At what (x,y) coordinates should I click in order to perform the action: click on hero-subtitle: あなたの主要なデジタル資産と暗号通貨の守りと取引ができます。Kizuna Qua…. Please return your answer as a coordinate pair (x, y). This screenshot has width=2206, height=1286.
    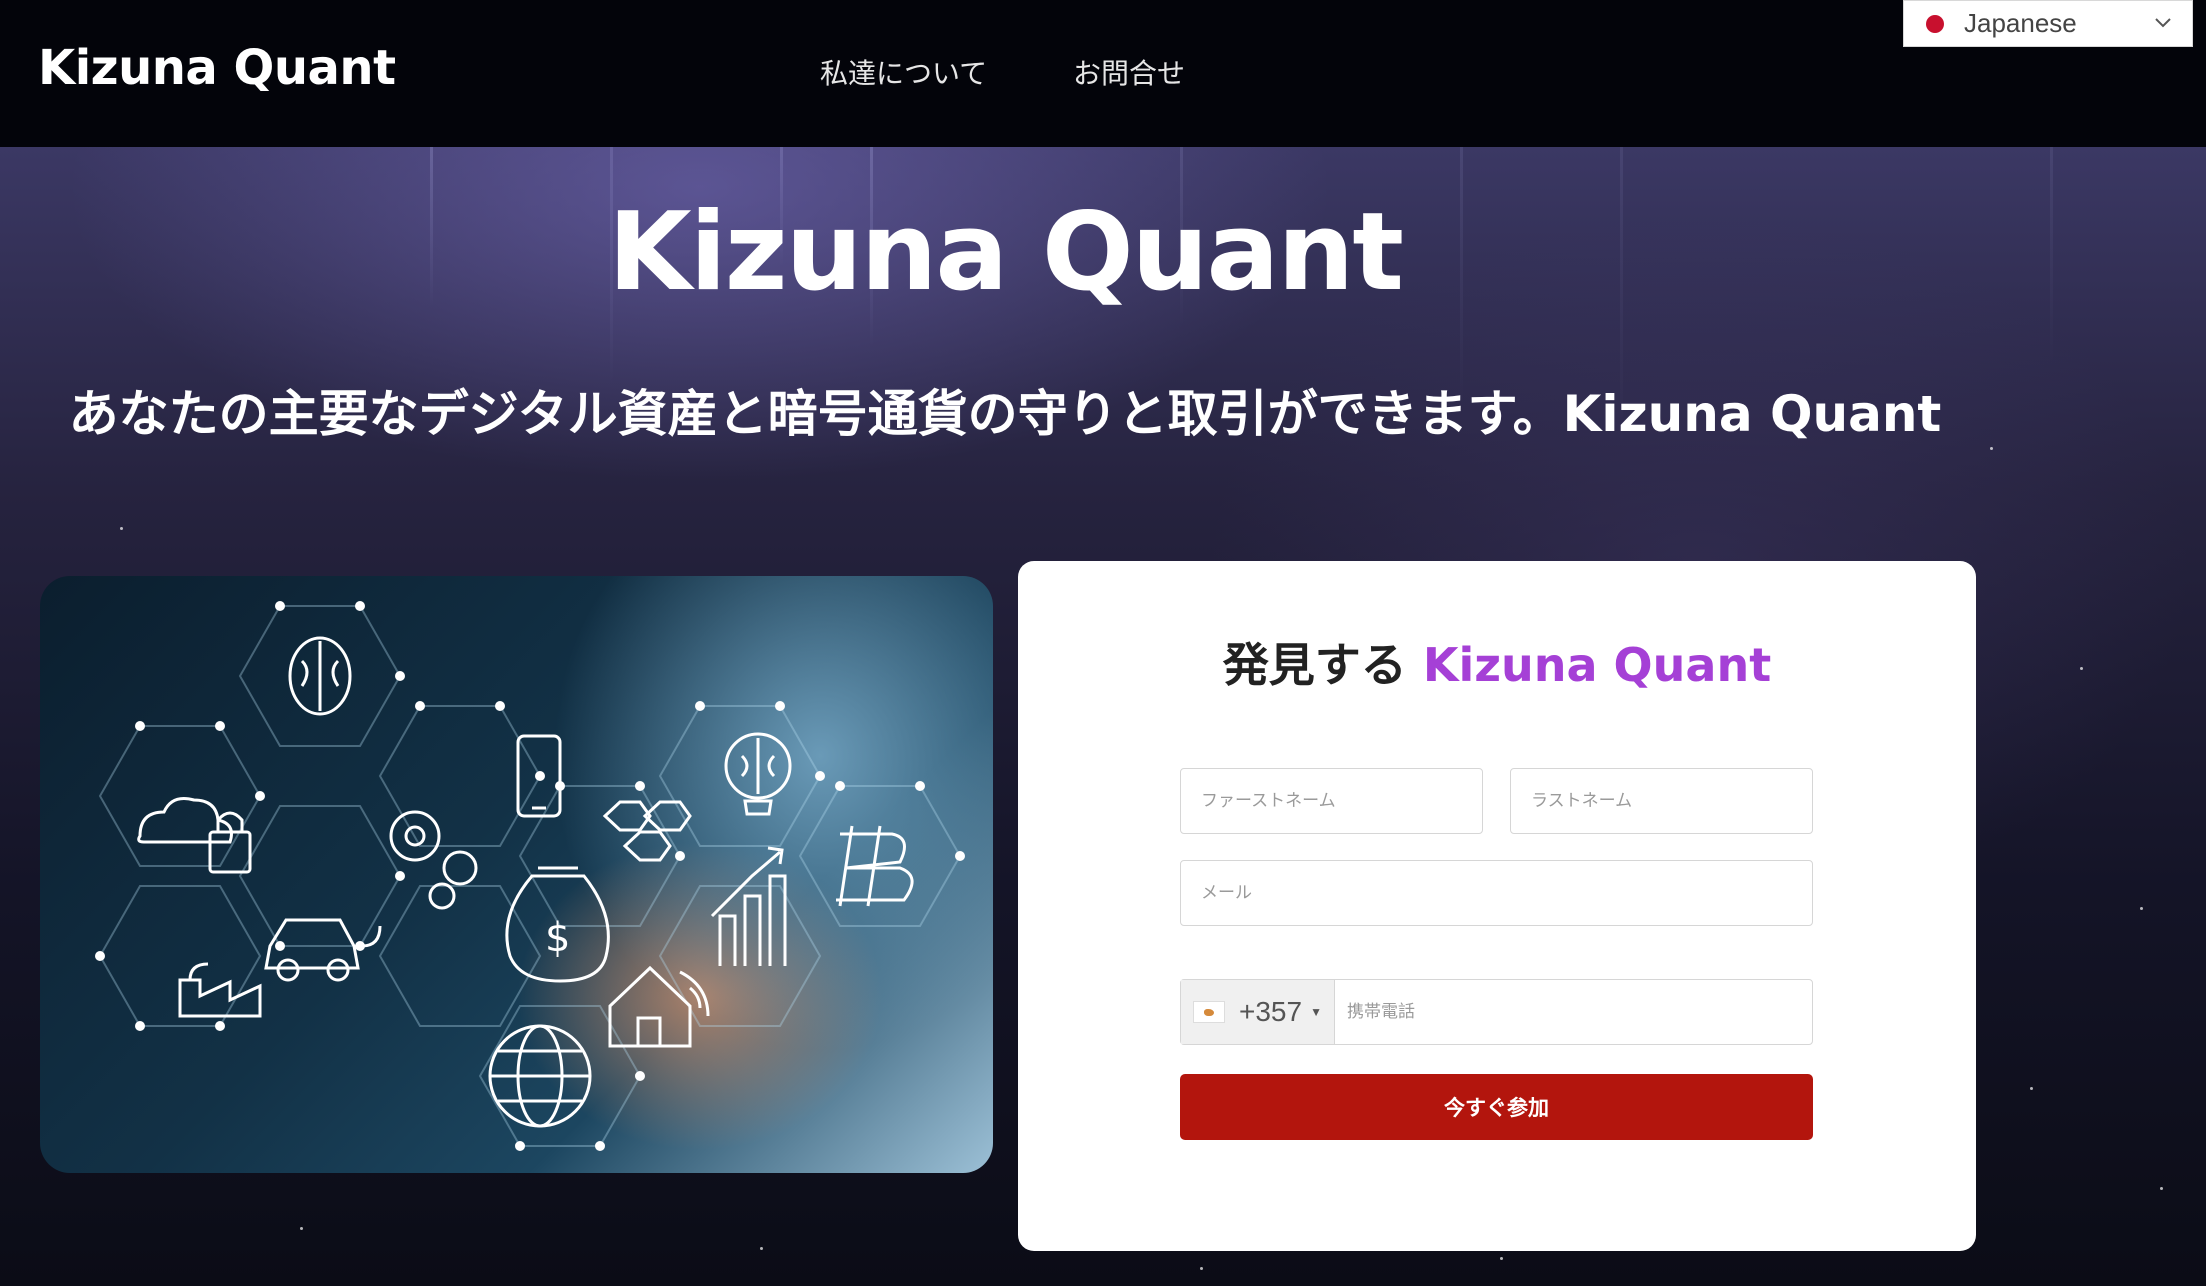
    Looking at the image, I should click on (1005, 414).